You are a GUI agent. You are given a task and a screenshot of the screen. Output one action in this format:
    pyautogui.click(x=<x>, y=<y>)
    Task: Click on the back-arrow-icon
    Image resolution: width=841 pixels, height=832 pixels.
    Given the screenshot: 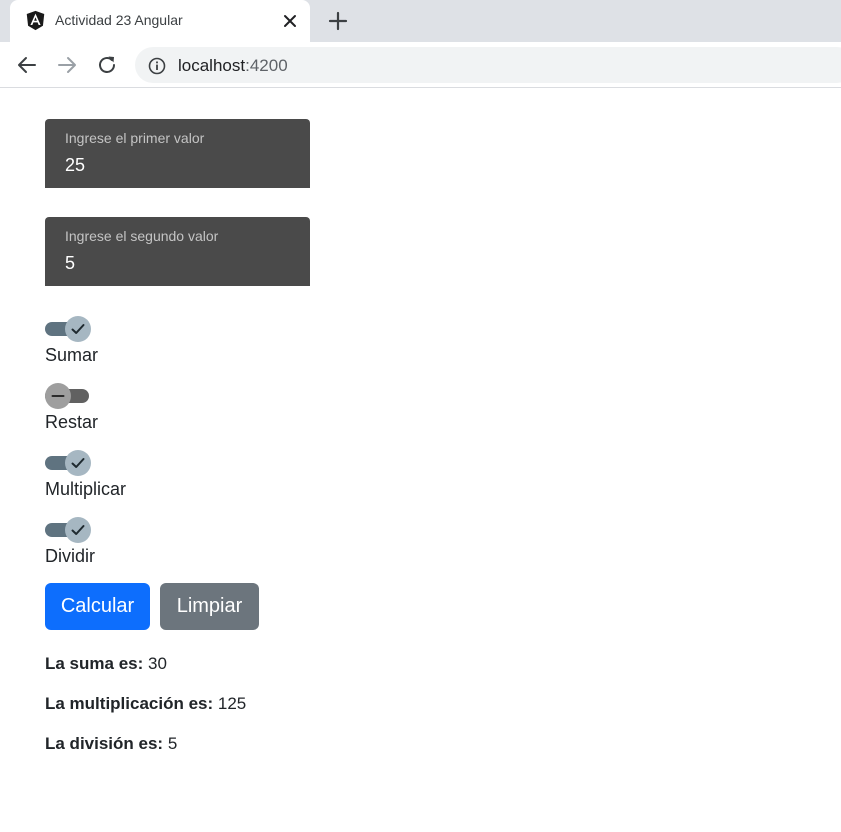 What is the action you would take?
    pyautogui.click(x=27, y=65)
    